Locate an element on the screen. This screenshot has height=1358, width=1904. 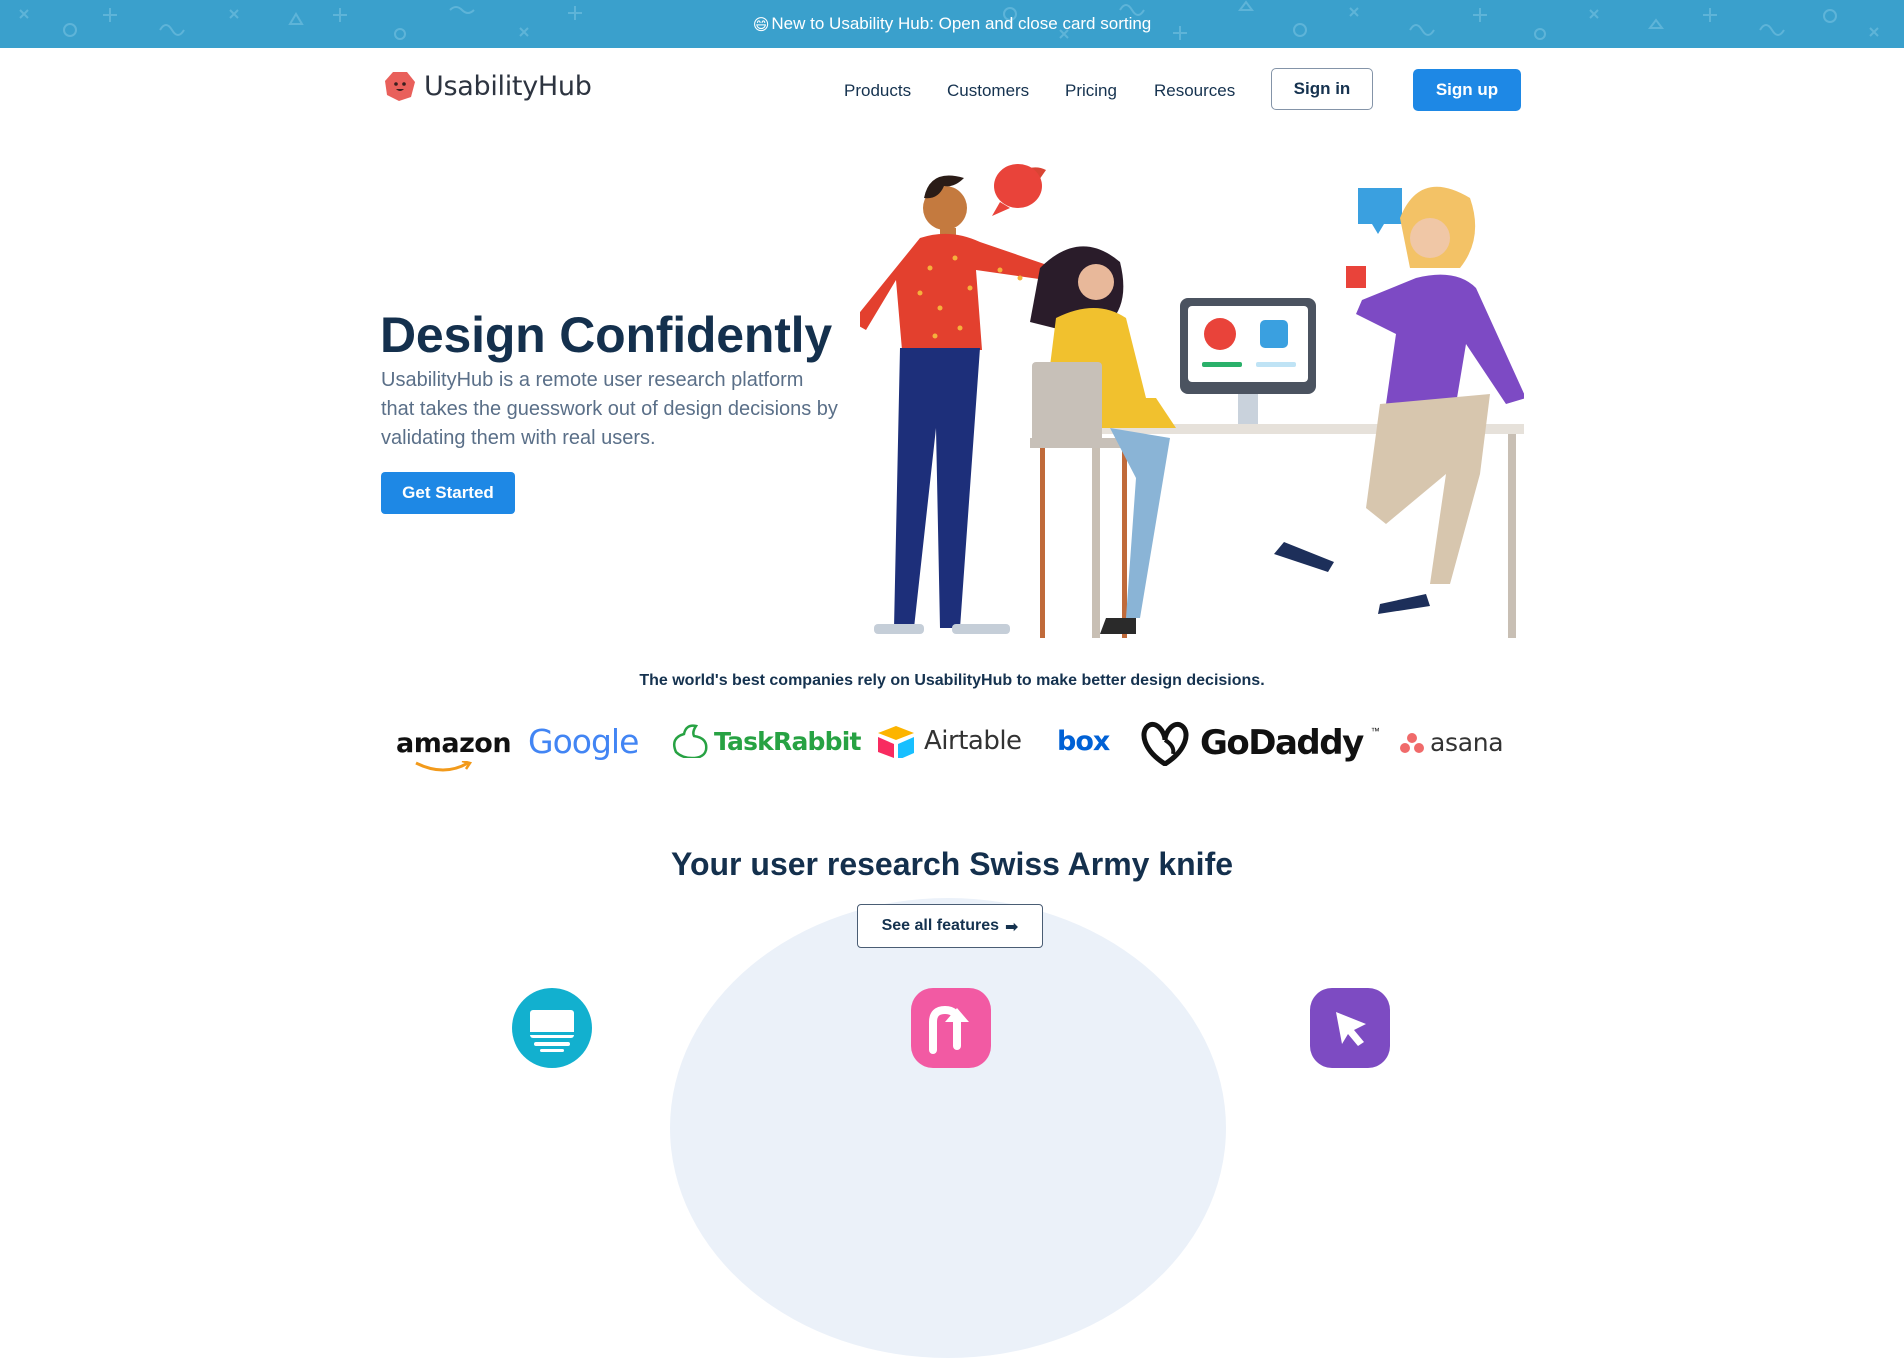
asana-logo: asana is located at coordinates (1452, 742).